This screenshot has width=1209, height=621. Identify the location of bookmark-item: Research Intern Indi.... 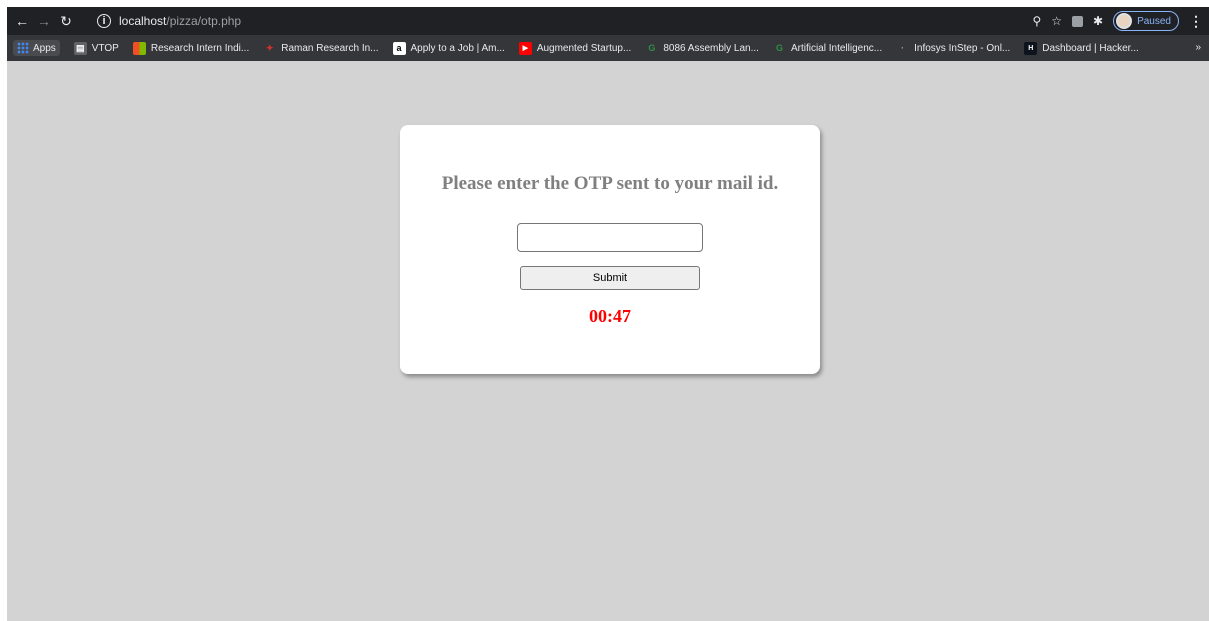
(191, 48).